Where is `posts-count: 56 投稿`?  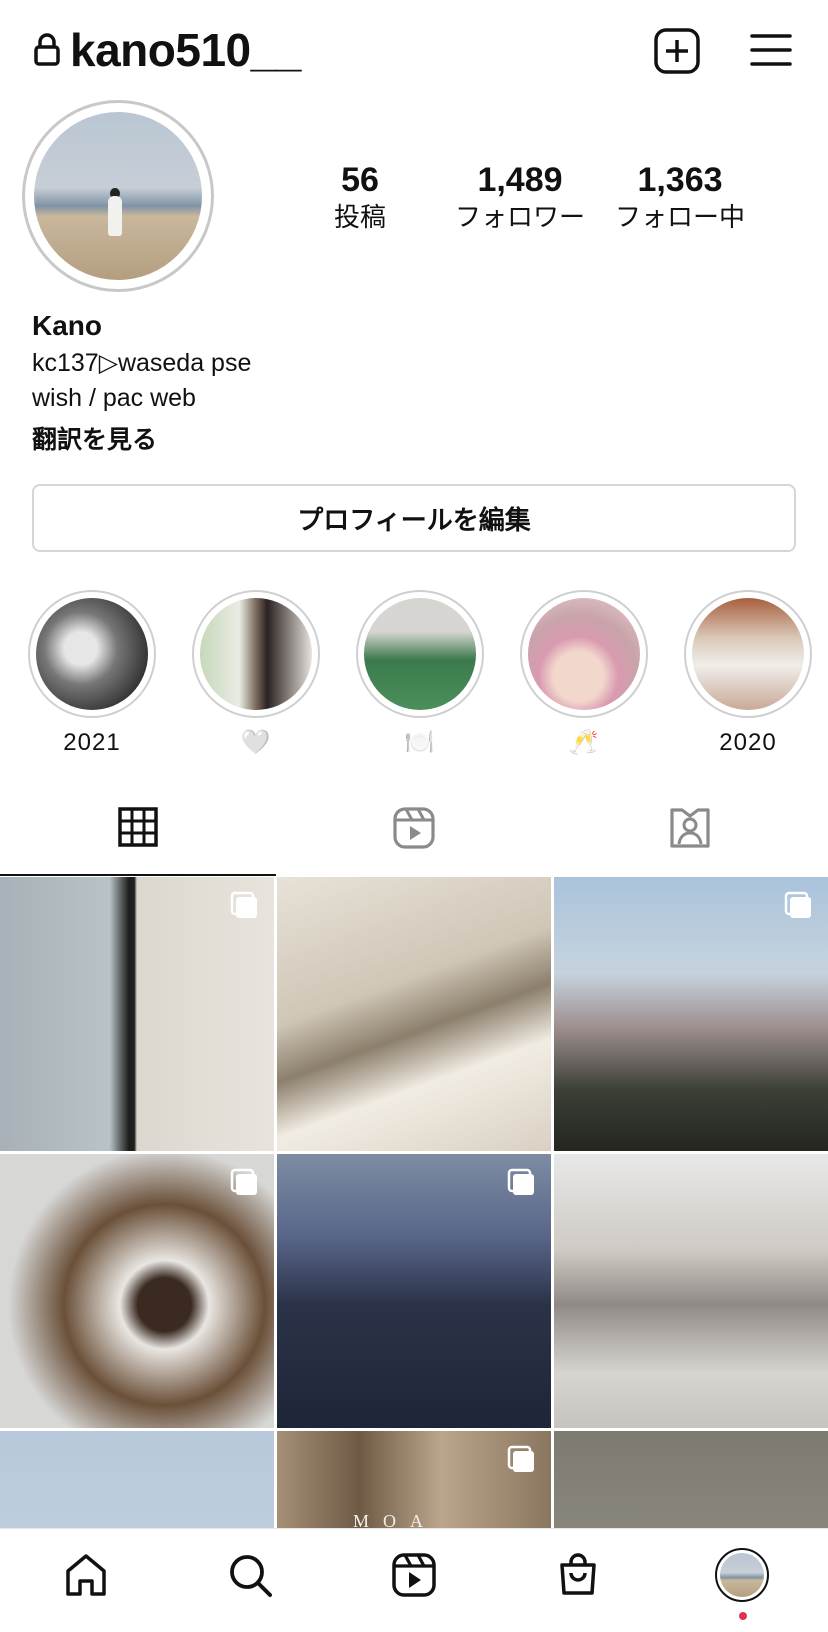 posts-count: 56 投稿 is located at coordinates (360, 197).